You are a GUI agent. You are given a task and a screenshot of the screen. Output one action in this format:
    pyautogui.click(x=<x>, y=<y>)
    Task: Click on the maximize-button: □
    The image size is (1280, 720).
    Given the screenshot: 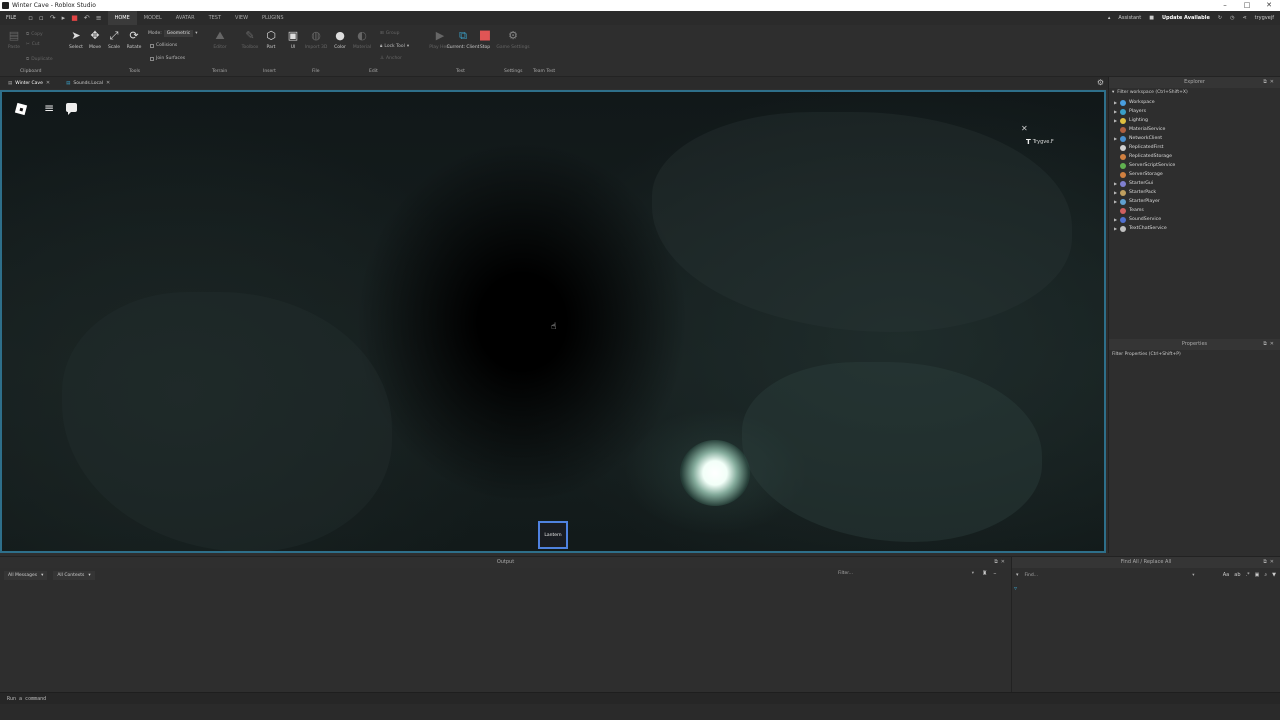 What is the action you would take?
    pyautogui.click(x=1247, y=5)
    